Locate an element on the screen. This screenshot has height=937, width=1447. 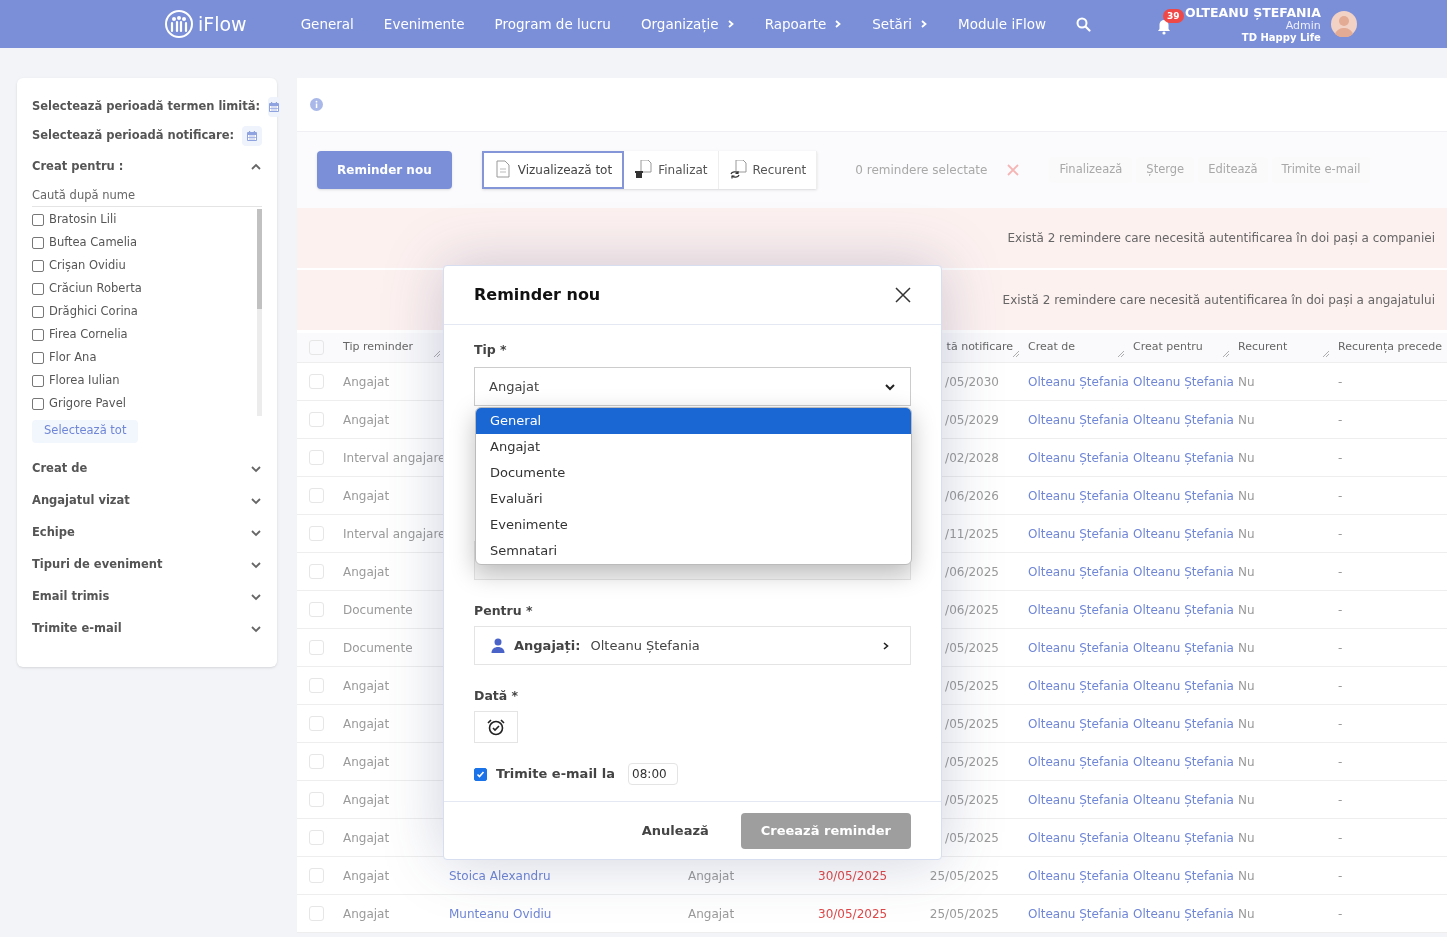
link: Stoica Alexandru is located at coordinates (500, 875).